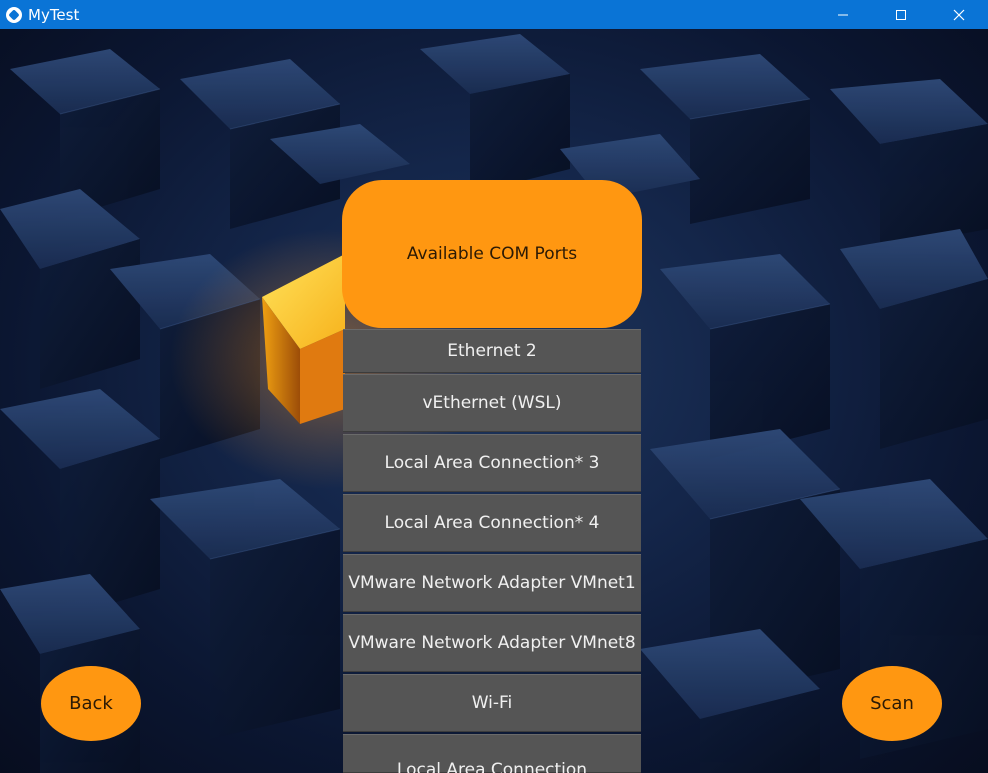 The image size is (988, 773). Describe the element at coordinates (494, 14) in the screenshot. I see `title-bar: MyTest` at that location.